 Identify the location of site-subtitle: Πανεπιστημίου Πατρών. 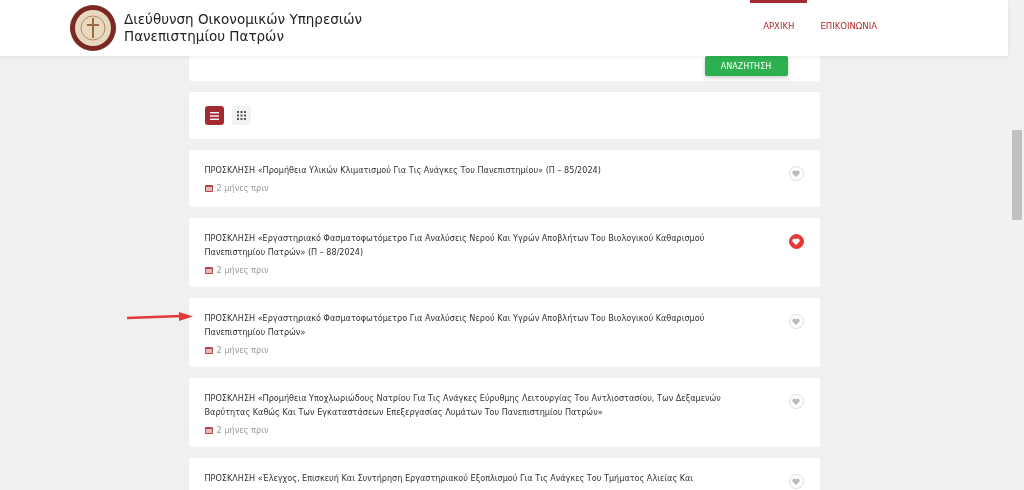
(204, 36).